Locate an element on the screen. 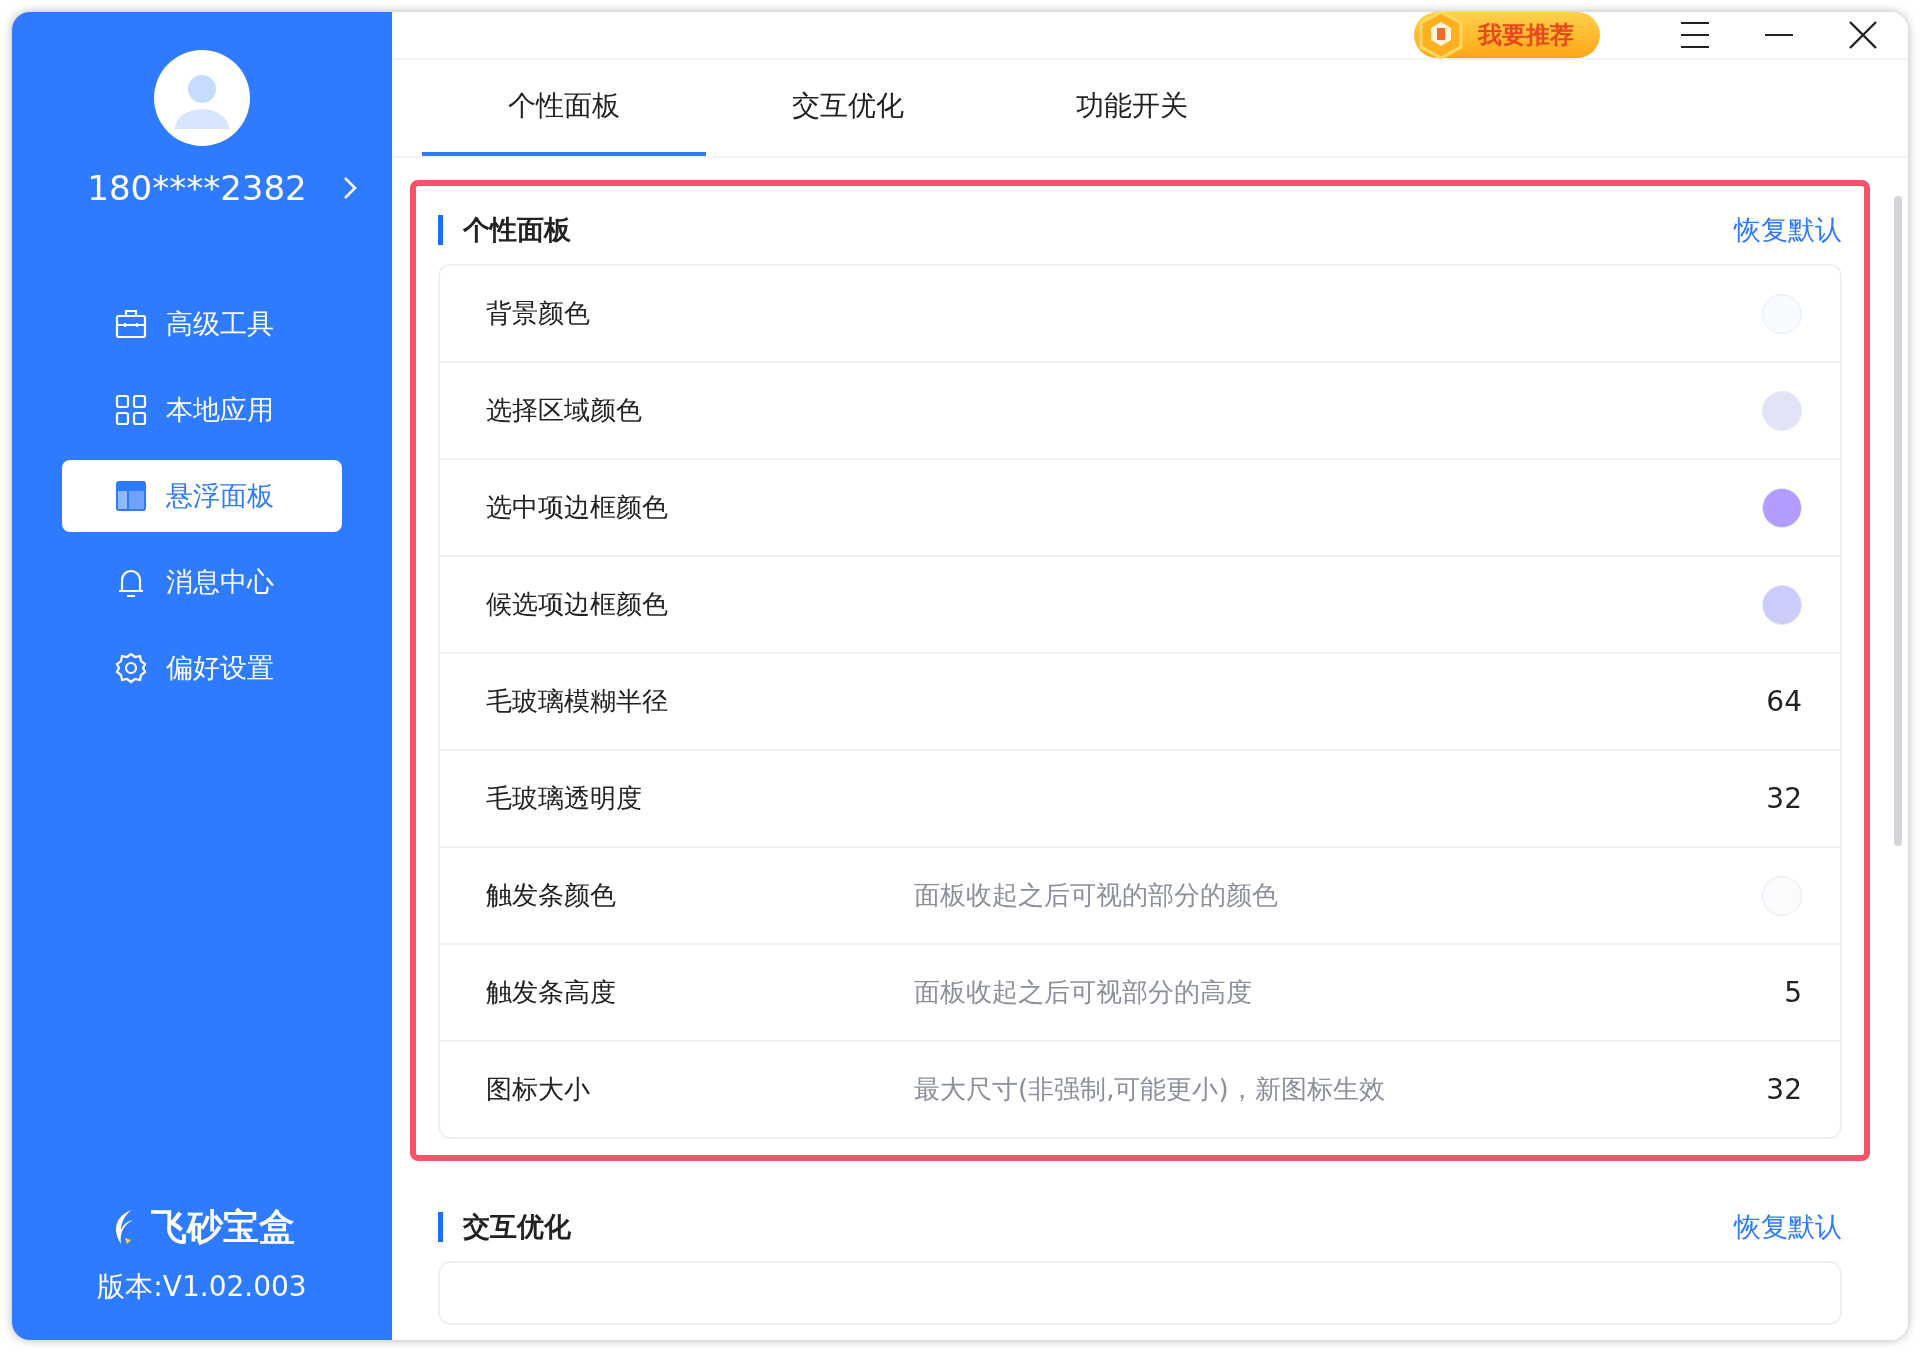 This screenshot has width=1920, height=1352. nav-item: 悬浮面板 is located at coordinates (202, 496).